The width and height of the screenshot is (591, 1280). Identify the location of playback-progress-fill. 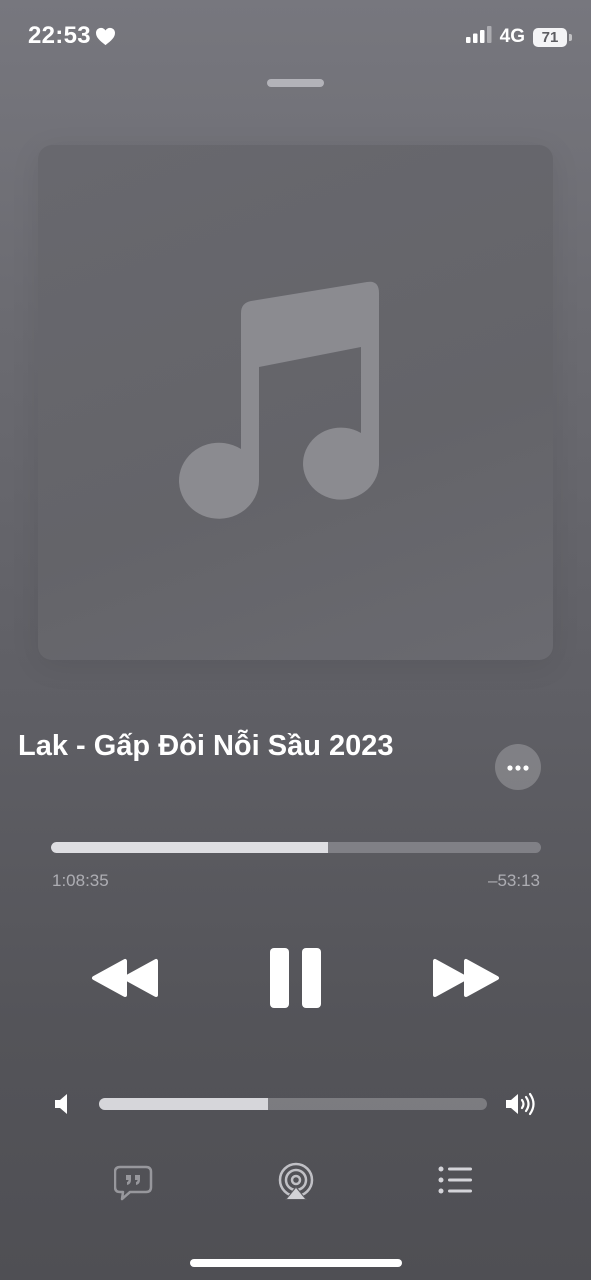
(189, 847).